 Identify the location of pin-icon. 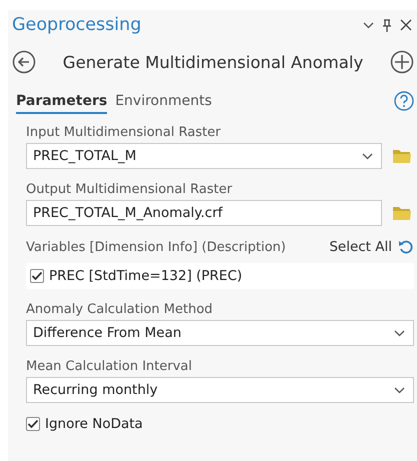
(387, 25).